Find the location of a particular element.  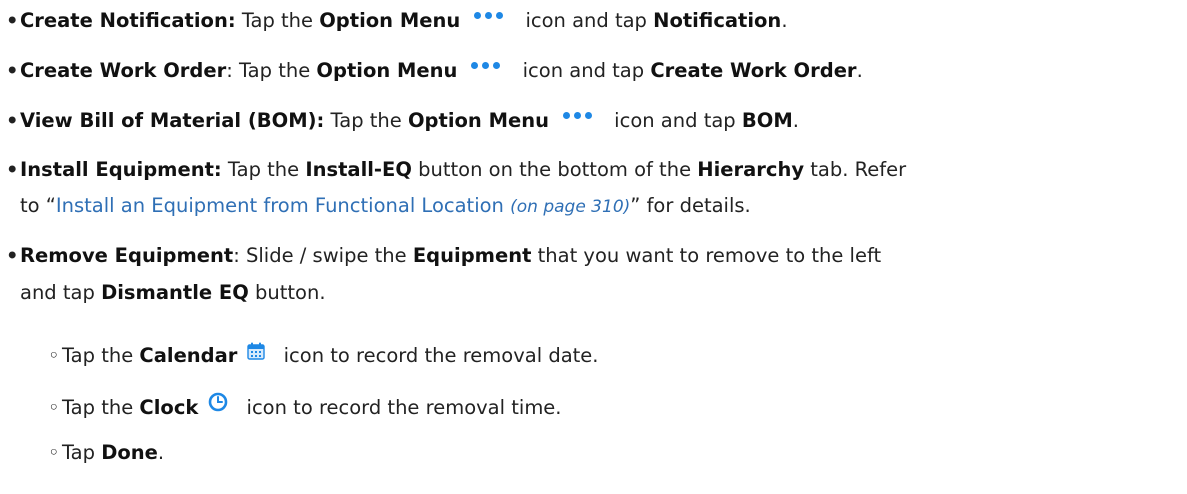

dismantle-eq-label: Dismantle EQ is located at coordinates (175, 292).